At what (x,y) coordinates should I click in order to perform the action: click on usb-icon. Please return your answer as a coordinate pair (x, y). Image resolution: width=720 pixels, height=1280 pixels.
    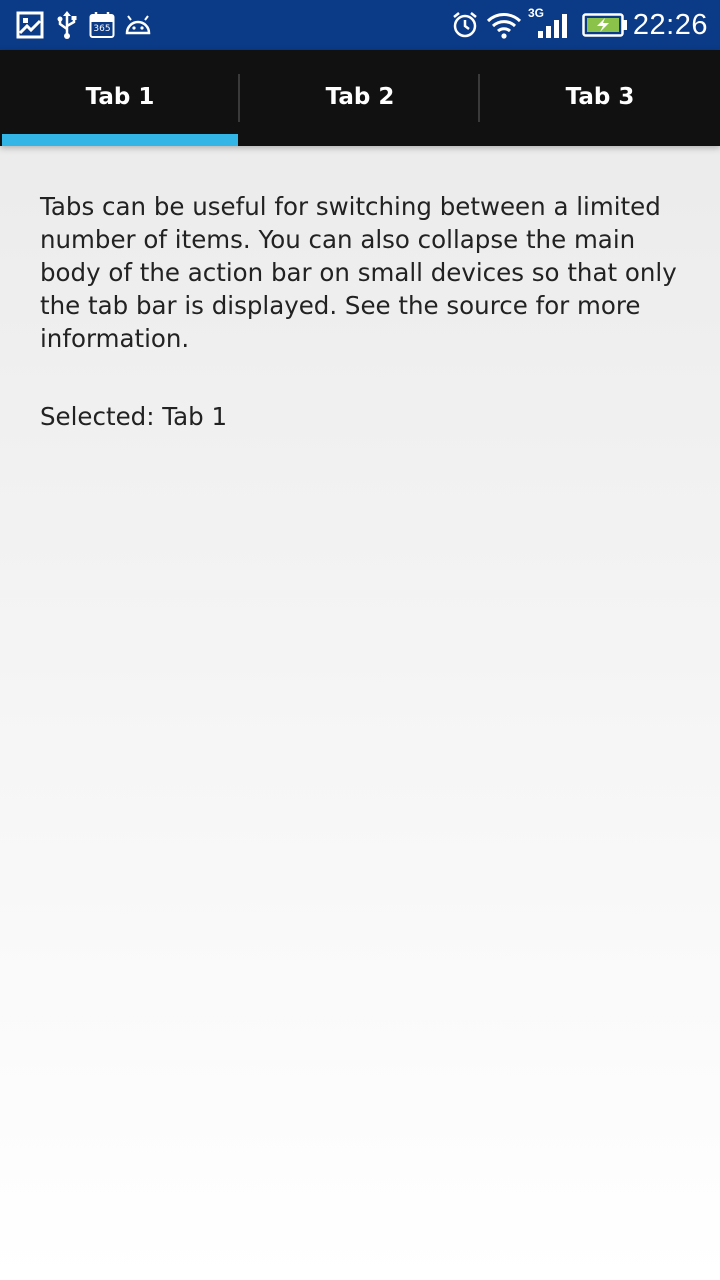
    Looking at the image, I should click on (67, 25).